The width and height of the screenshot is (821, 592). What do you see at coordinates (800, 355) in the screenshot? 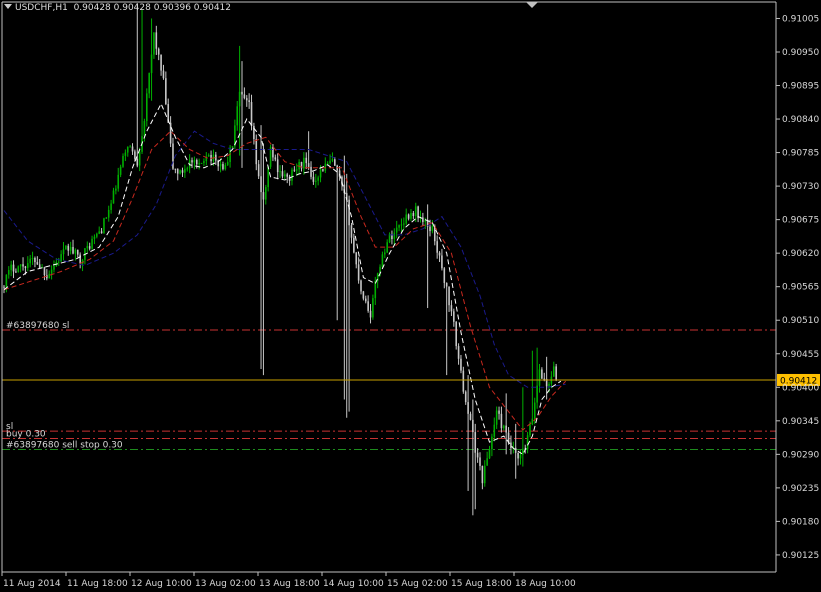
I see `price-tick-label: 0.90455` at bounding box center [800, 355].